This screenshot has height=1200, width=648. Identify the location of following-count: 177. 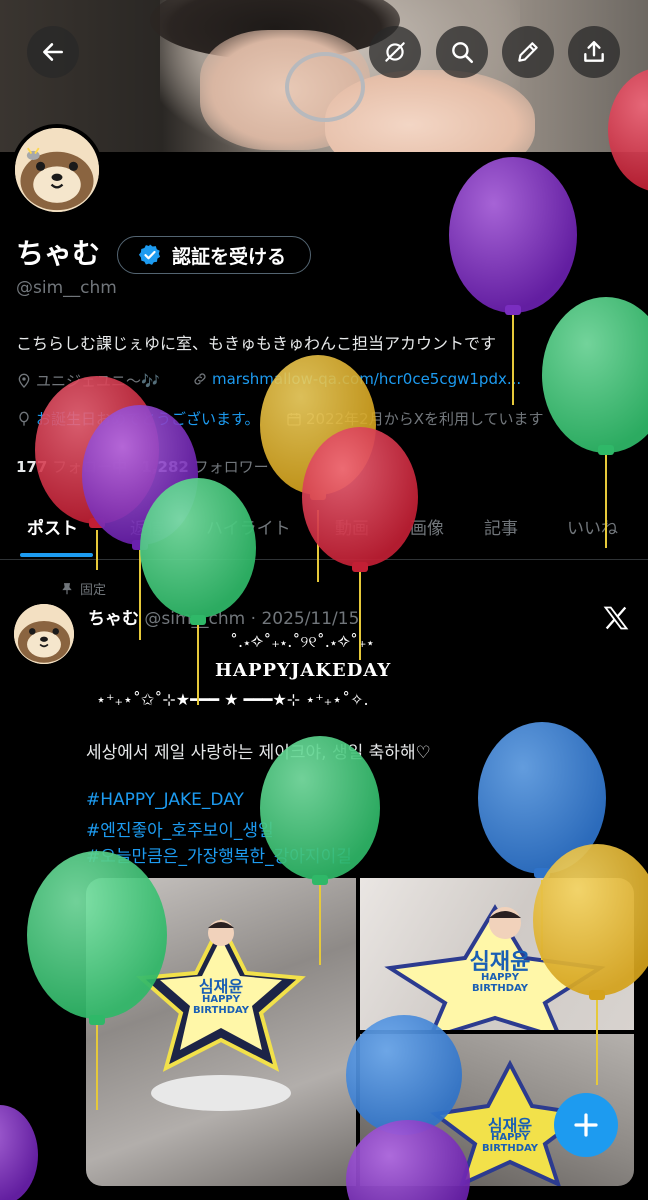
(31, 467).